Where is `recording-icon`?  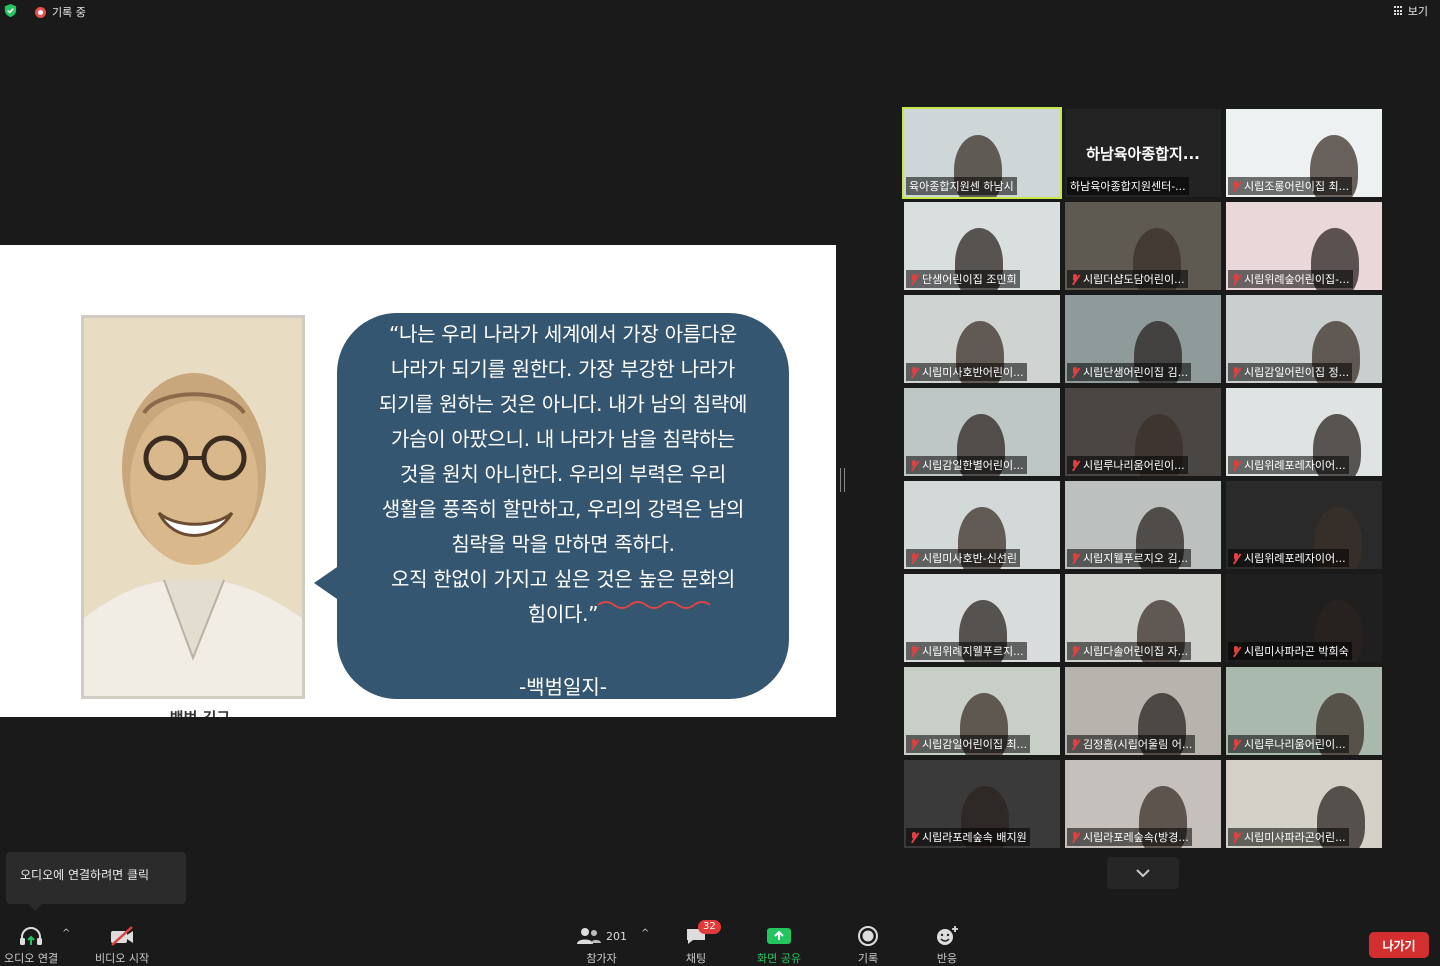 recording-icon is located at coordinates (40, 12).